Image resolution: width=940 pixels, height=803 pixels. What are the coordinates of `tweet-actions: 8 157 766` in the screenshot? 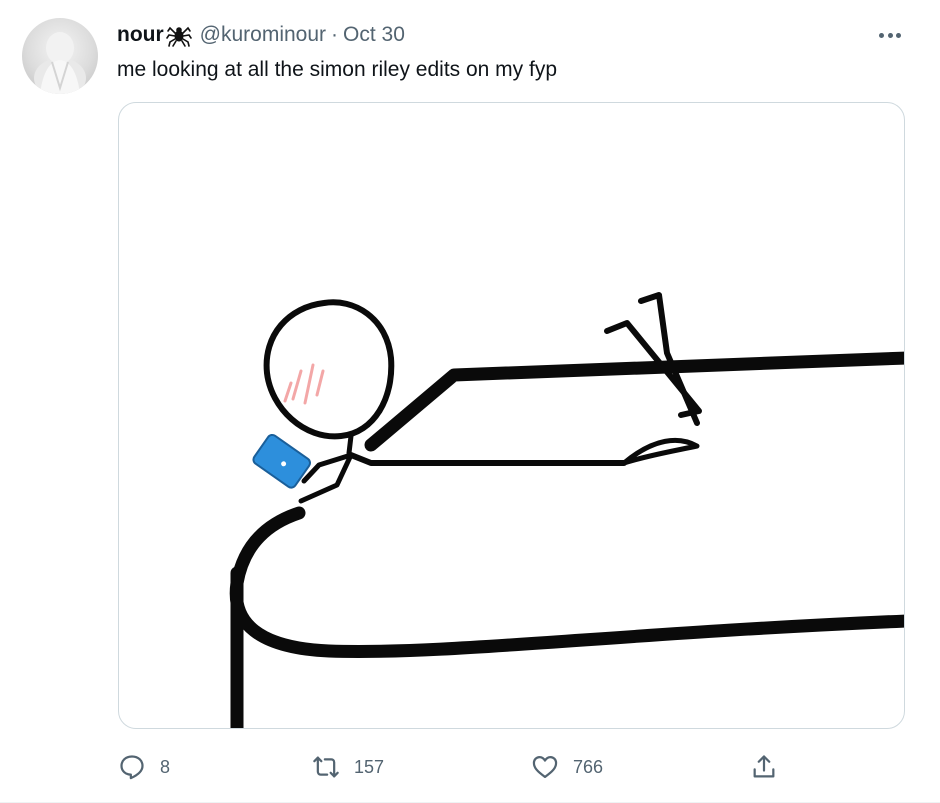 It's located at (470, 766).